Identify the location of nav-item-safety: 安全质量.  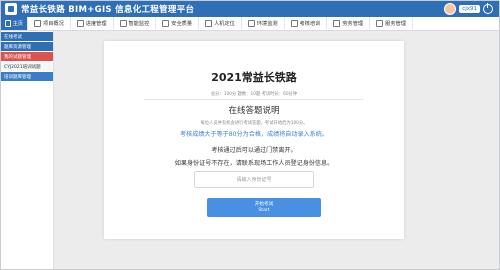
(178, 23).